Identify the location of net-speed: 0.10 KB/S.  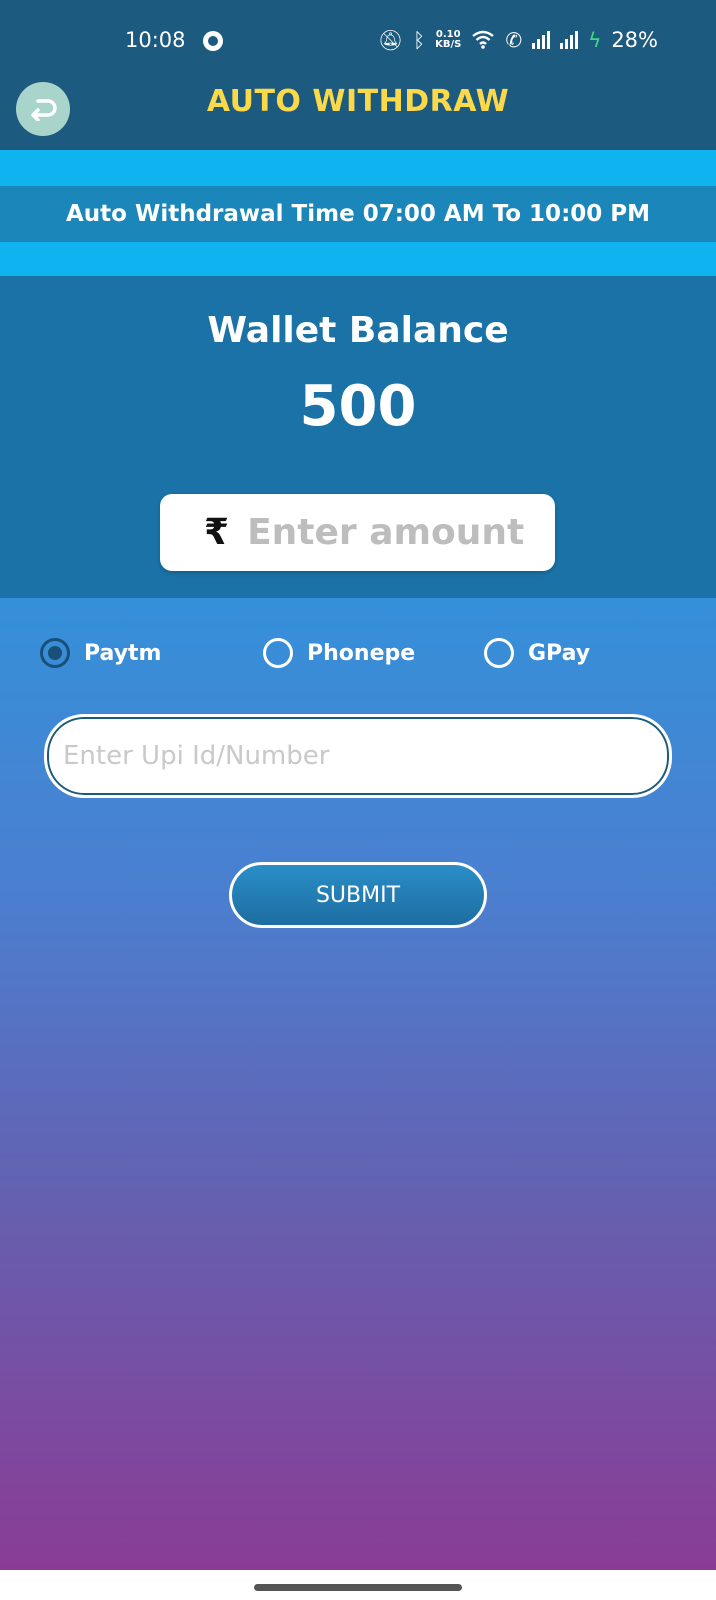
(448, 40).